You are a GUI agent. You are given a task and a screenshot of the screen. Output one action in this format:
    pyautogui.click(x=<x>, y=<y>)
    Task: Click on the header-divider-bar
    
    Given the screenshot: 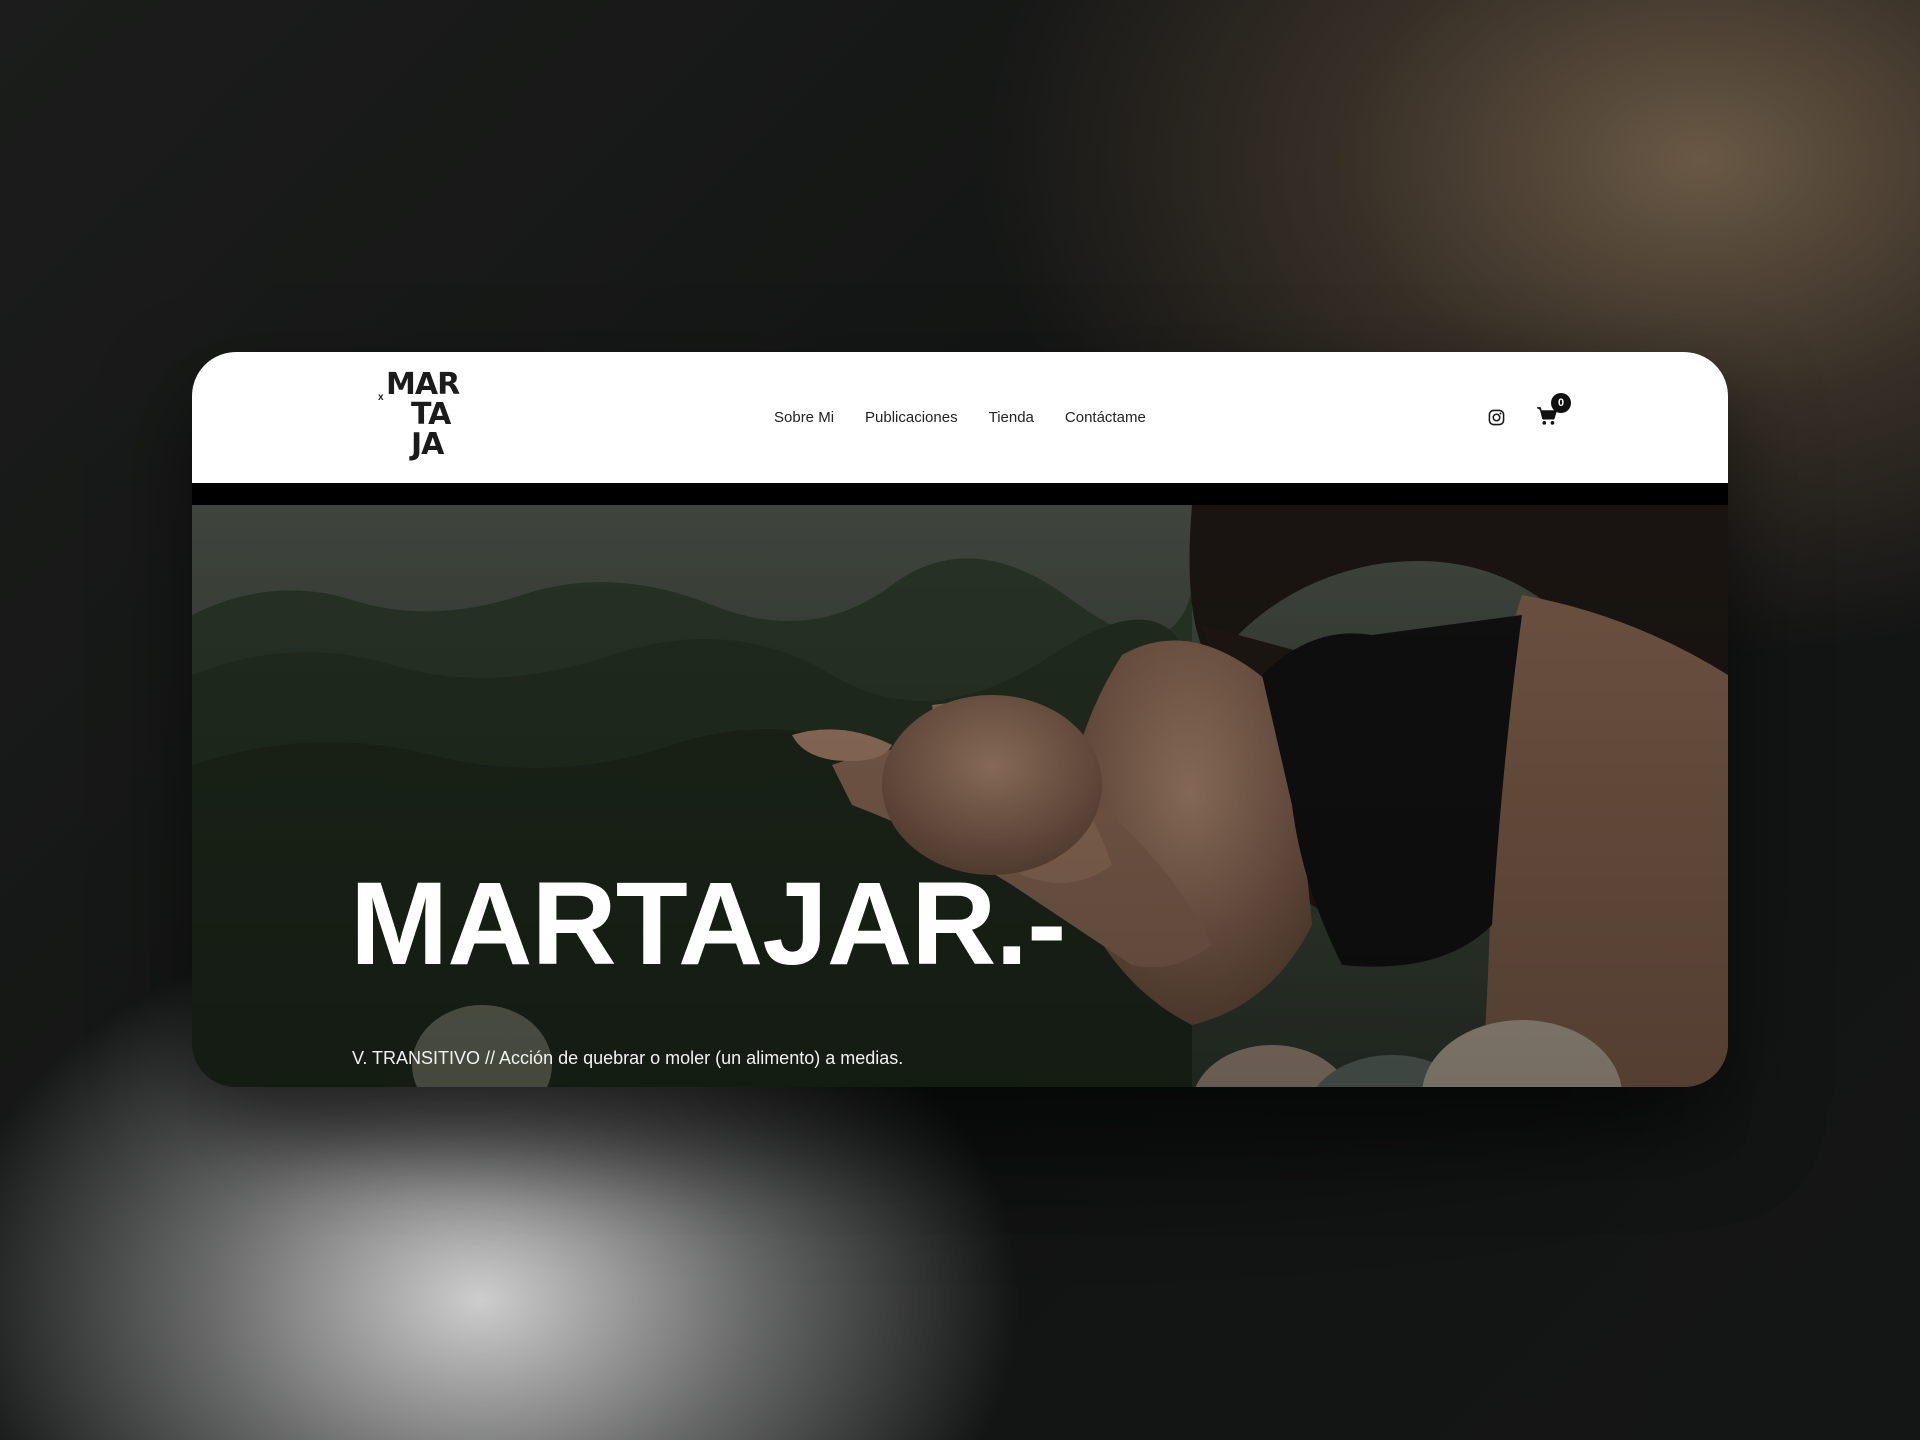 What is the action you would take?
    pyautogui.click(x=960, y=494)
    